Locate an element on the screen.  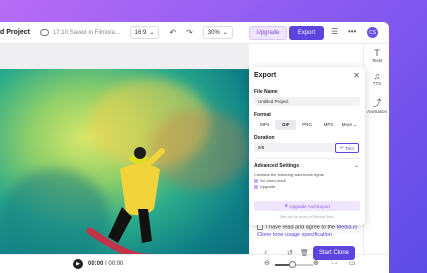
format-option-selected: GIF is located at coordinates (286, 125).